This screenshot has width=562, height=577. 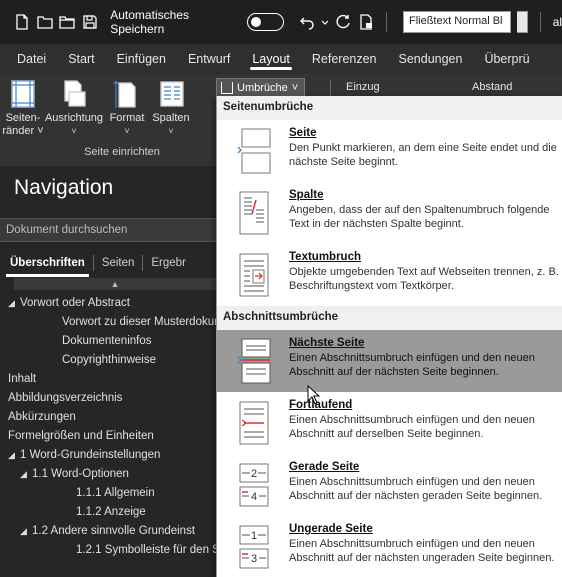 What do you see at coordinates (325, 257) in the screenshot?
I see `break-option-title: Textumbruch` at bounding box center [325, 257].